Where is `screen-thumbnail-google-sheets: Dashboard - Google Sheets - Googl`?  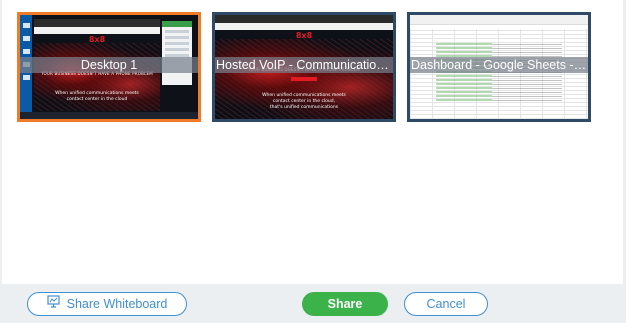
screen-thumbnail-google-sheets: Dashboard - Google Sheets - Googl is located at coordinates (499, 67).